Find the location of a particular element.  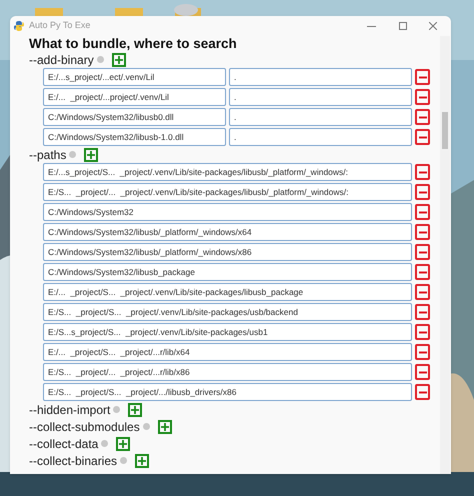

path-field: C:/Windows/System32/libusb-1.0.dll is located at coordinates (134, 137).